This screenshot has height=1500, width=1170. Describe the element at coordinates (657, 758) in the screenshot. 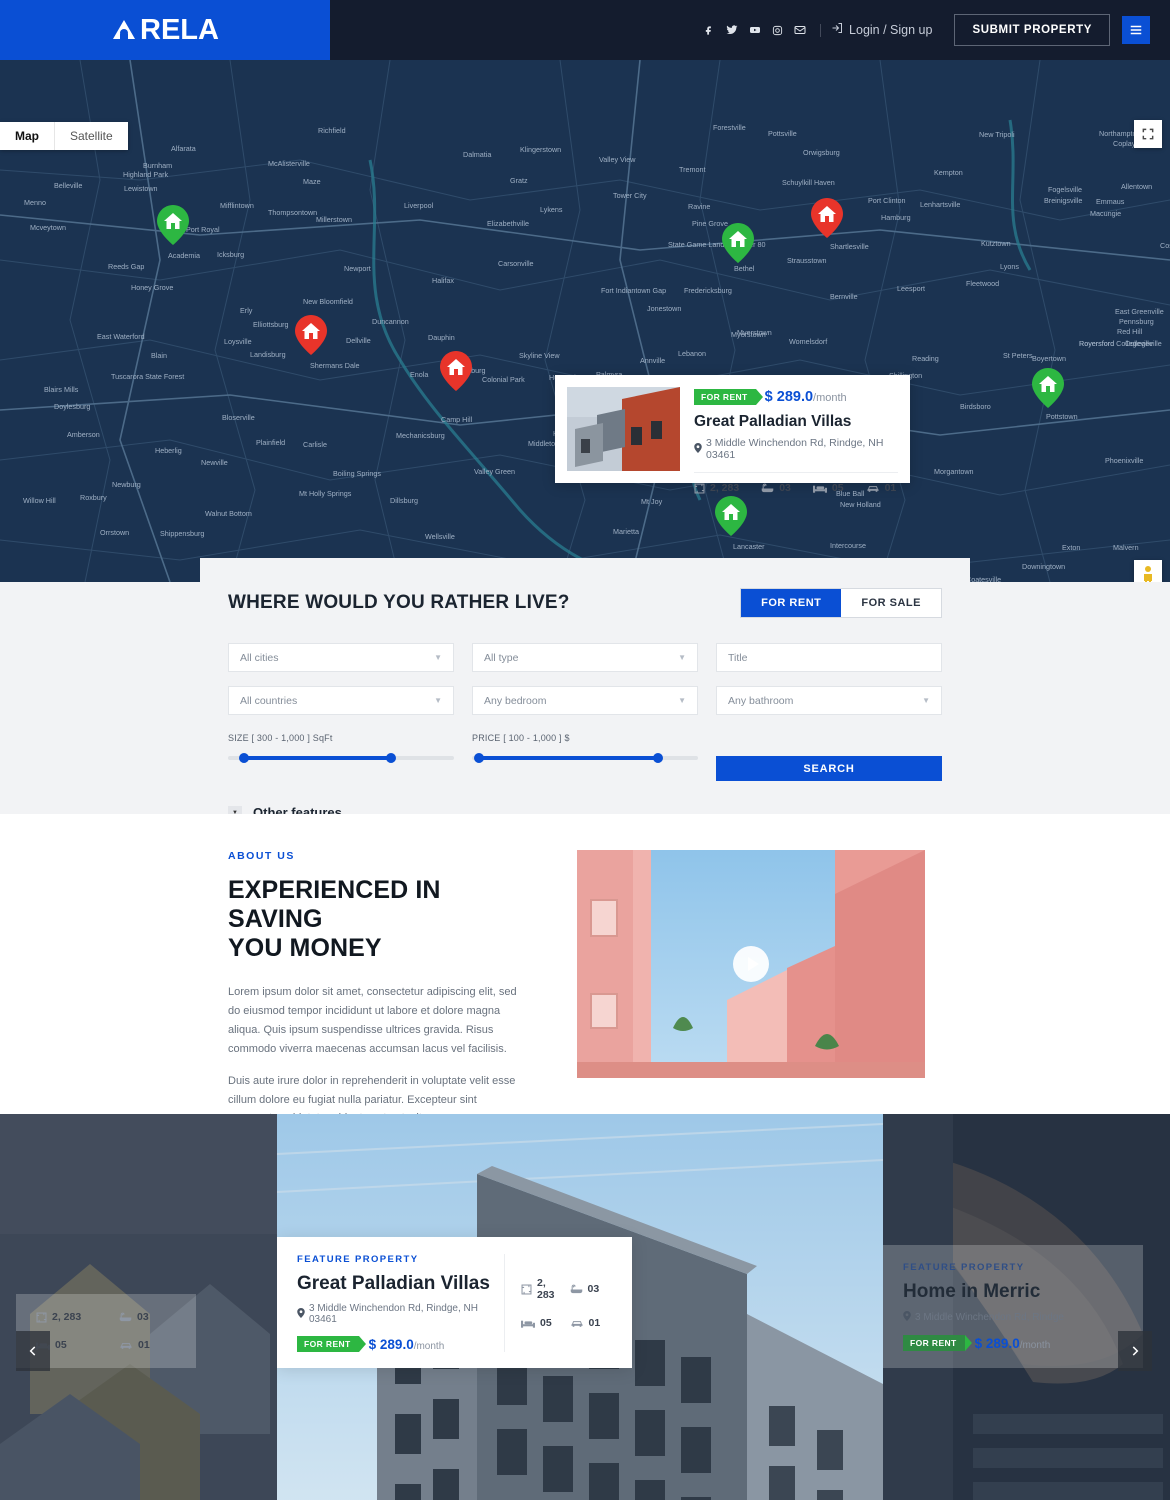

I see `price-slider-knob-max` at that location.